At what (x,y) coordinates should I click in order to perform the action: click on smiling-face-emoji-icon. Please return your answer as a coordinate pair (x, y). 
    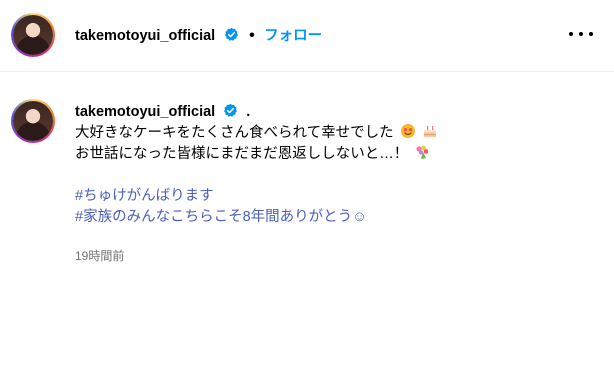
    Looking at the image, I should click on (407, 131).